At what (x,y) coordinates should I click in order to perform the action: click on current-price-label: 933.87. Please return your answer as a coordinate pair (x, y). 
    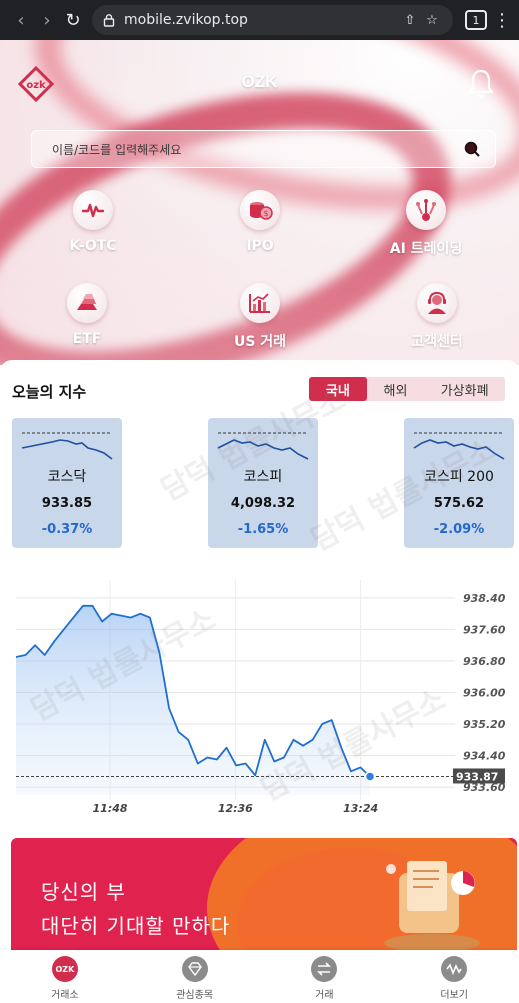
    Looking at the image, I should click on (477, 776).